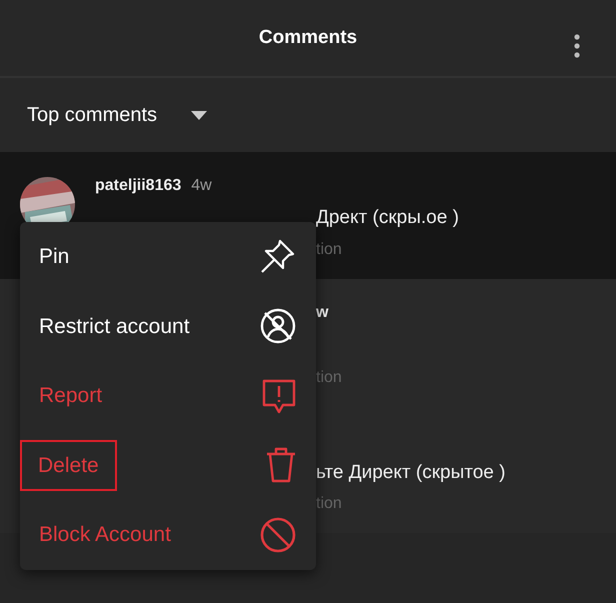 This screenshot has width=616, height=603. Describe the element at coordinates (278, 326) in the screenshot. I see `restricted-user-icon` at that location.